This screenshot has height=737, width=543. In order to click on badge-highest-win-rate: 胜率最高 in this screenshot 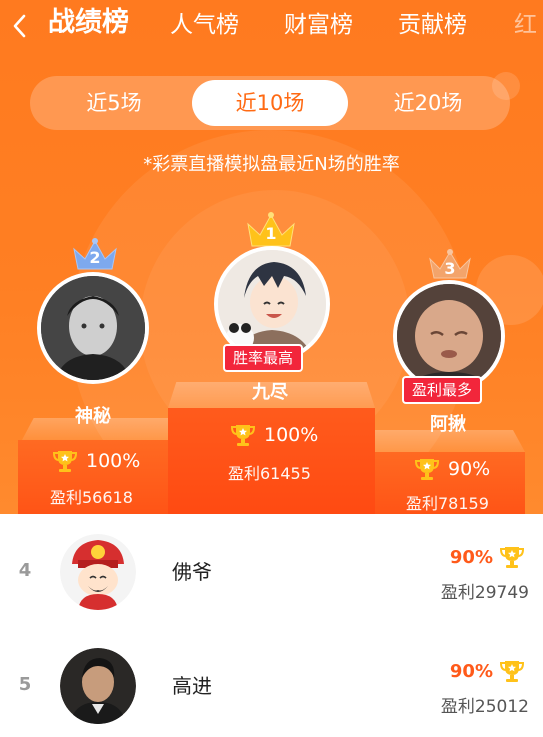, I will do `click(263, 358)`.